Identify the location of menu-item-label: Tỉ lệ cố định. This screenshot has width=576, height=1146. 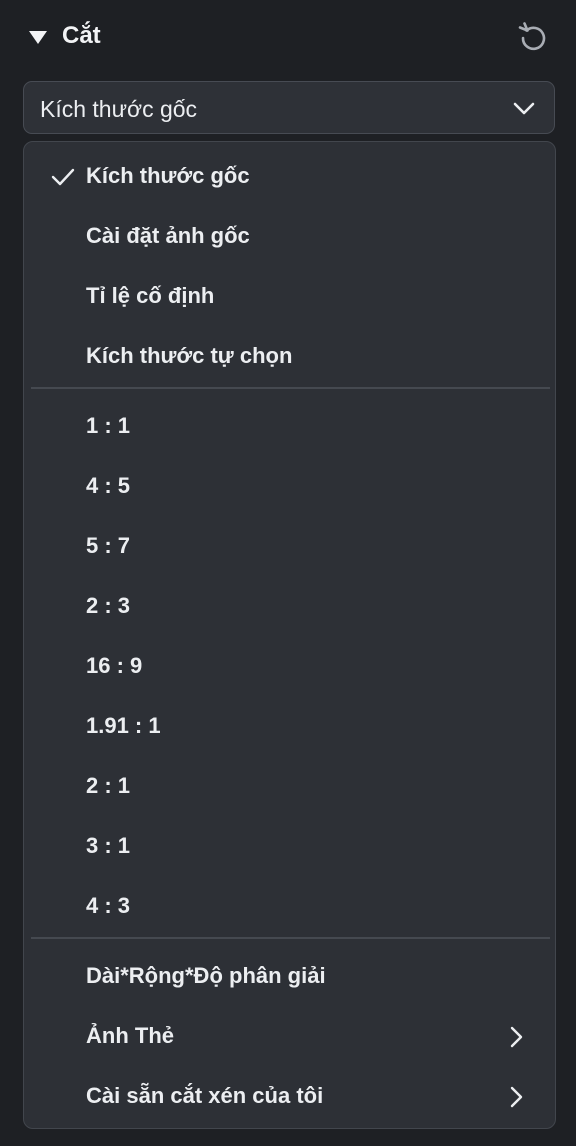
(150, 295).